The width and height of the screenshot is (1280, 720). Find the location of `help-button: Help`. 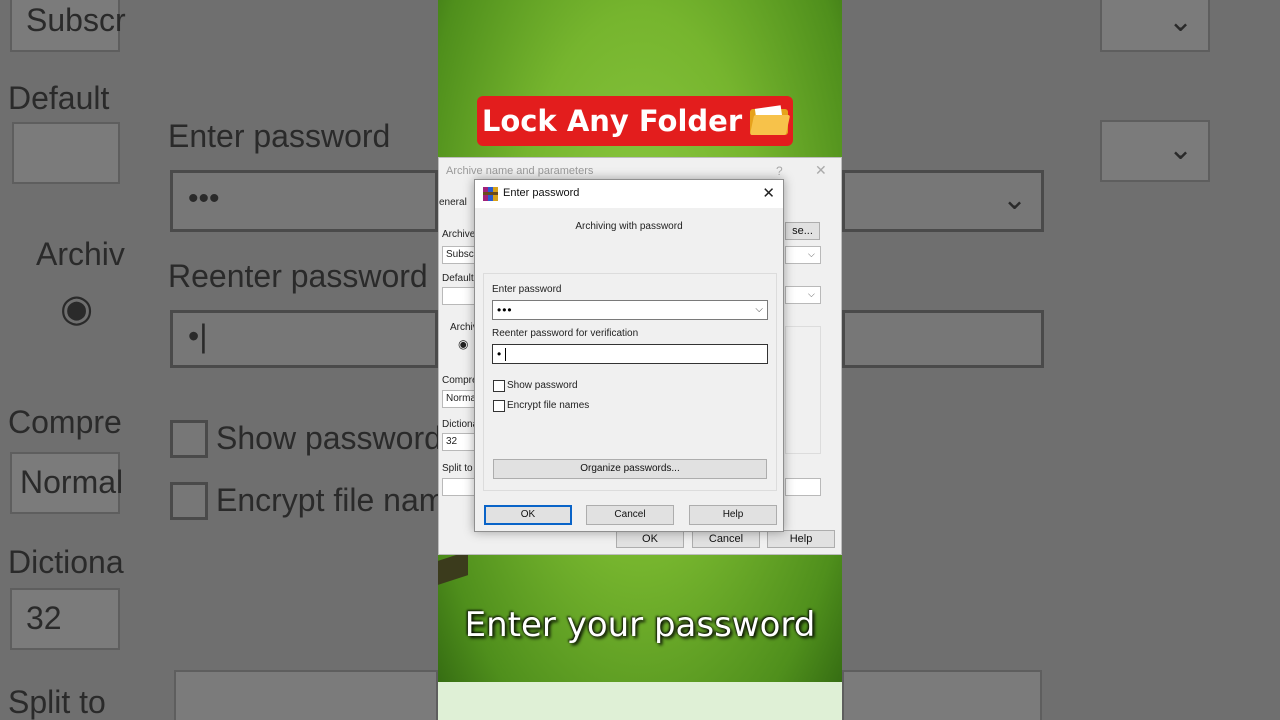

help-button: Help is located at coordinates (733, 515).